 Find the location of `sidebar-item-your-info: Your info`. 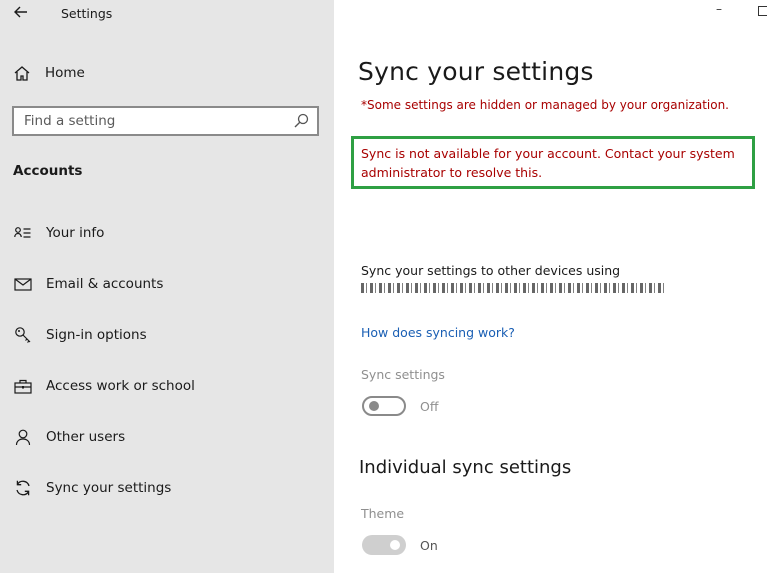

sidebar-item-your-info: Your info is located at coordinates (58, 233).